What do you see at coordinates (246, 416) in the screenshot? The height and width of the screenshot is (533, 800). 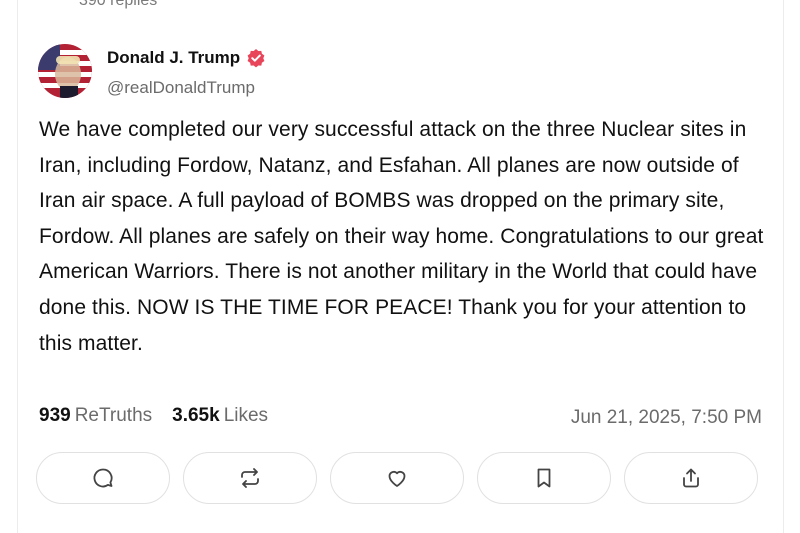 I see `likes-label: Likes` at bounding box center [246, 416].